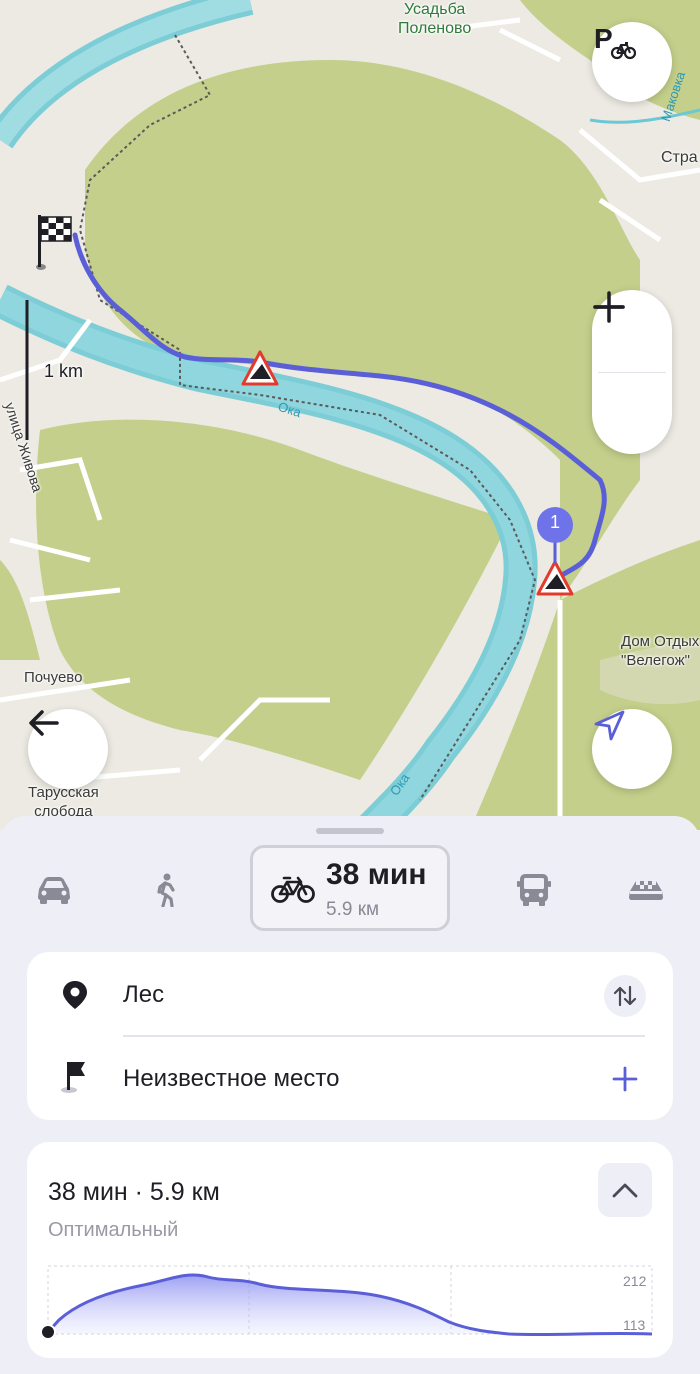  What do you see at coordinates (54, 242) in the screenshot?
I see `finish-flag-icon` at bounding box center [54, 242].